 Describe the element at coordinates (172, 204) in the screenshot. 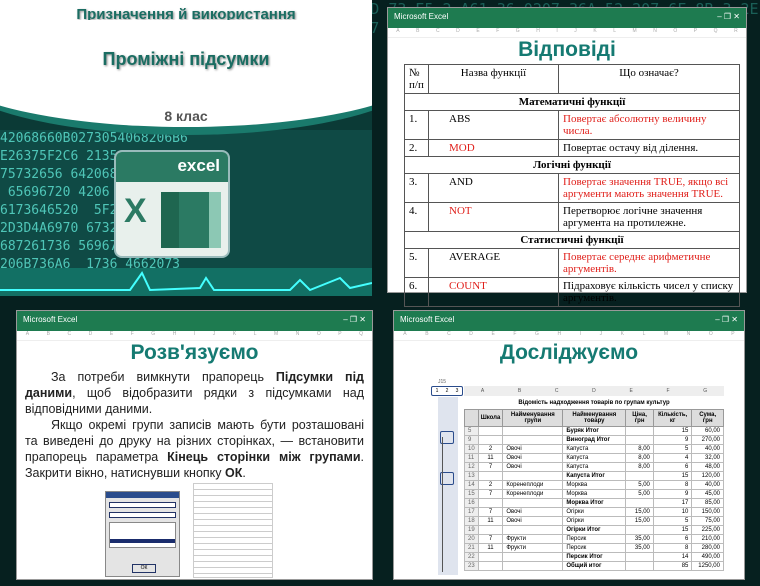

I see `excel-logo: excel X` at that location.